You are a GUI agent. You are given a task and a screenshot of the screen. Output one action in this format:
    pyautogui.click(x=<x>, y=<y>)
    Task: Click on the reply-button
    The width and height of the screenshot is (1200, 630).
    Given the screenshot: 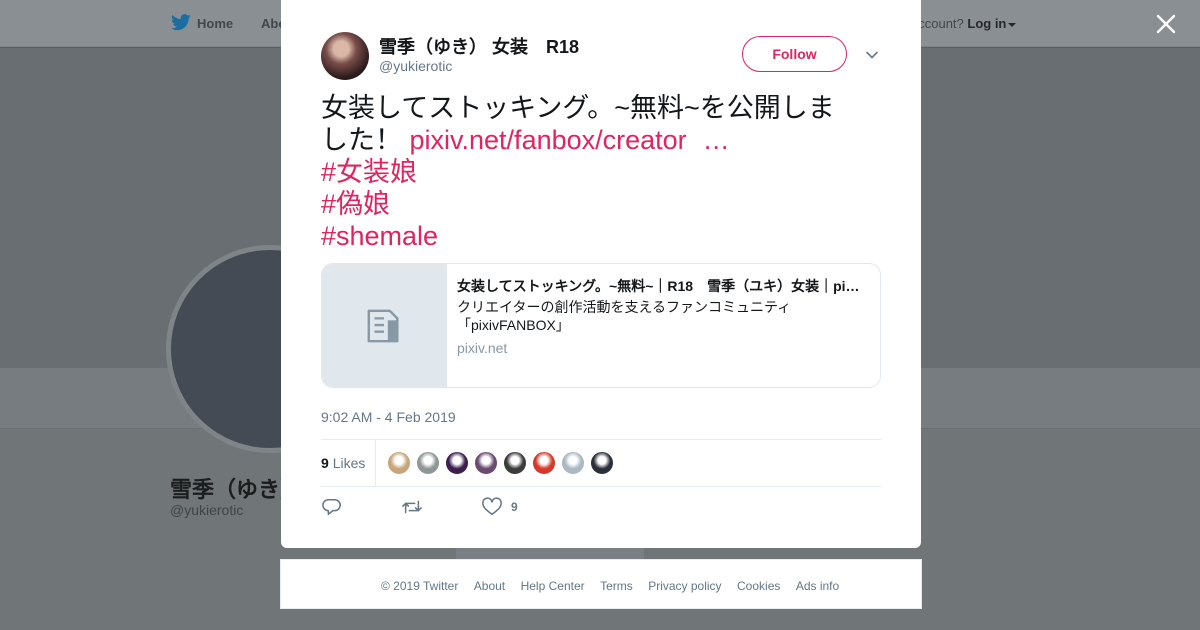 What is the action you would take?
    pyautogui.click(x=332, y=508)
    